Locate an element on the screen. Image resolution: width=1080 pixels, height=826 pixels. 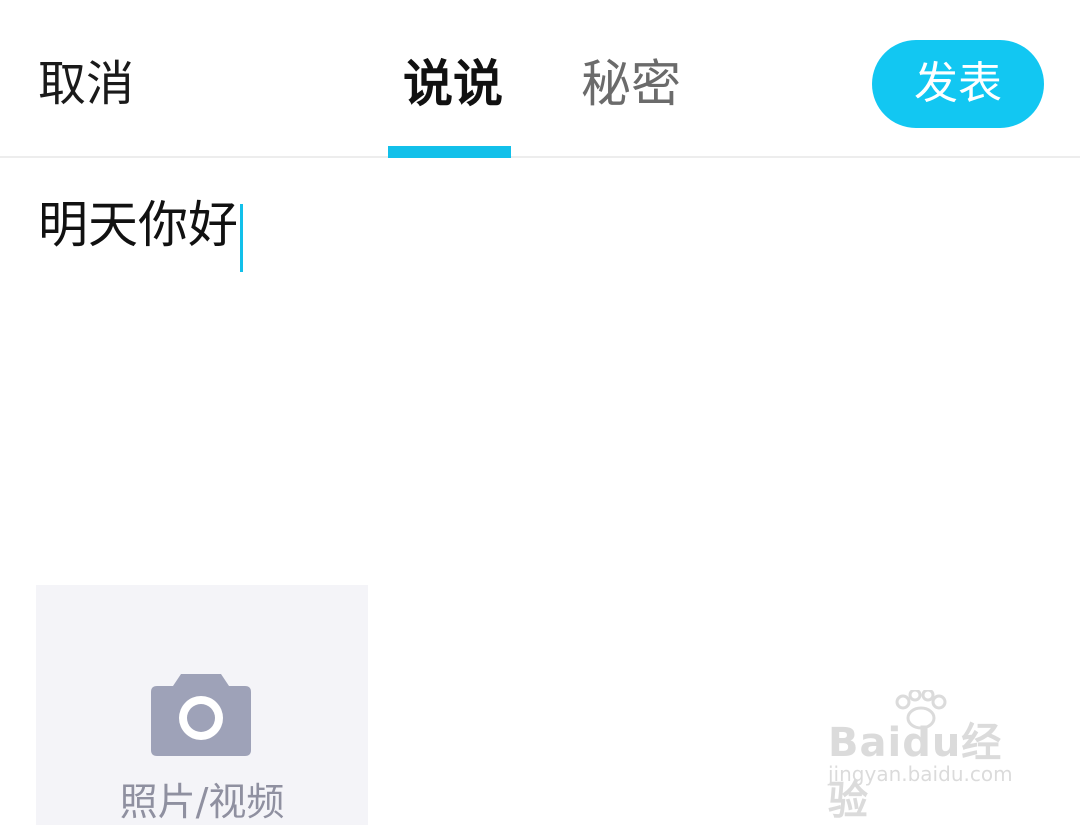
tab-shuoshuo: 说说 is located at coordinates (453, 84).